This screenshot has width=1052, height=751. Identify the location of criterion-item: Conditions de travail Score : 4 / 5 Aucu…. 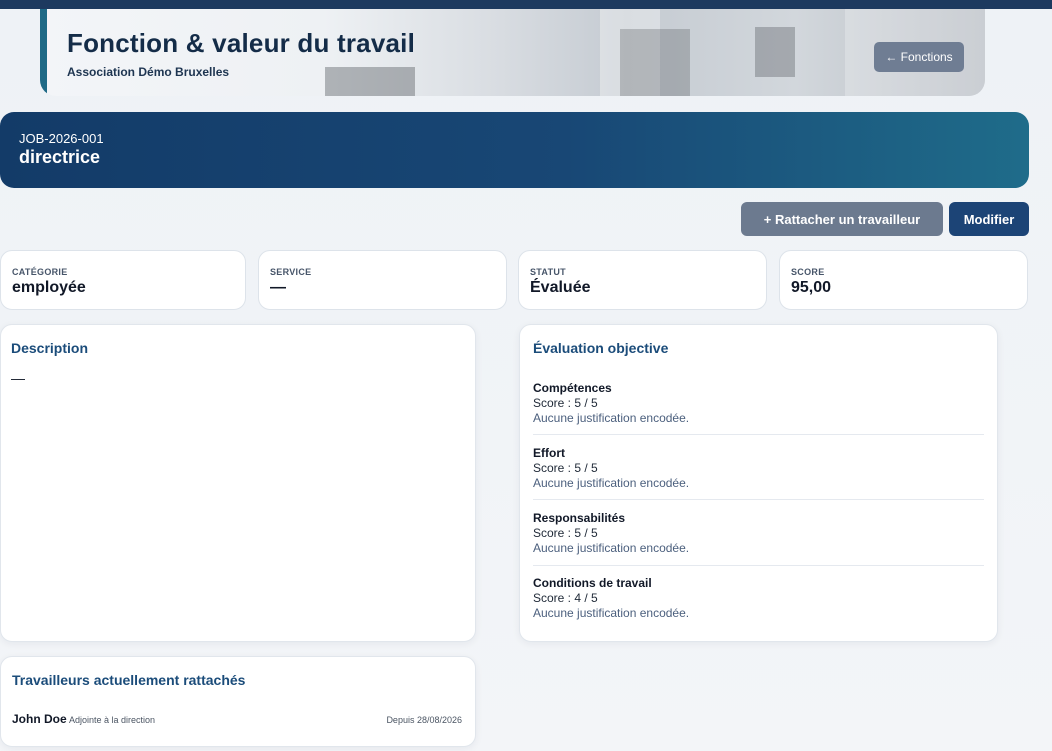
(758, 598).